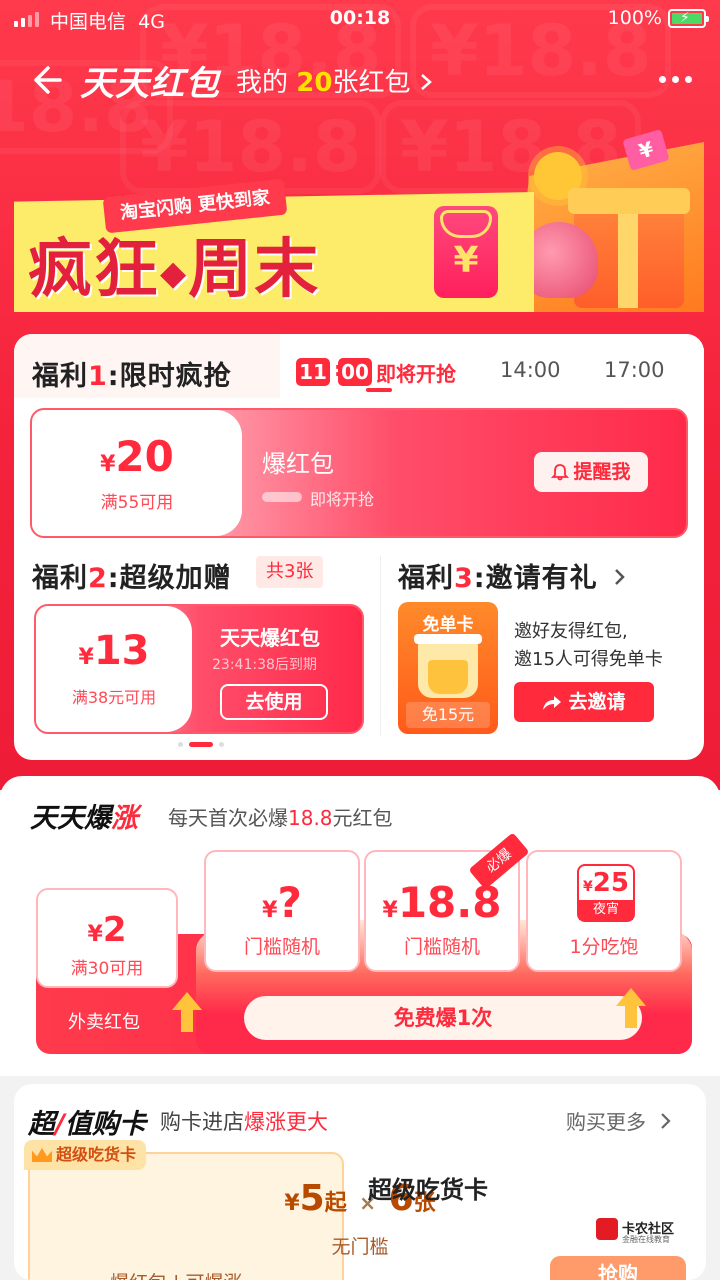  I want to click on free-card-title: 免单卡, so click(448, 625).